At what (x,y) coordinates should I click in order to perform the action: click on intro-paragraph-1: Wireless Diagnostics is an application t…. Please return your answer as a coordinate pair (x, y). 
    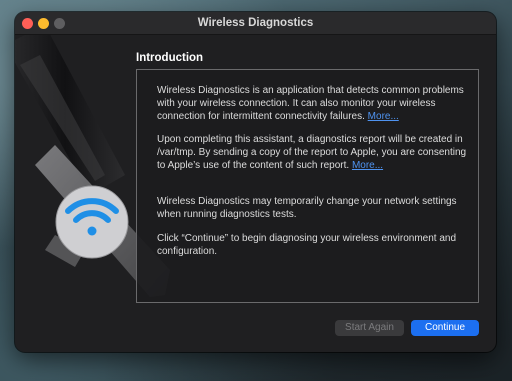
    Looking at the image, I should click on (312, 103).